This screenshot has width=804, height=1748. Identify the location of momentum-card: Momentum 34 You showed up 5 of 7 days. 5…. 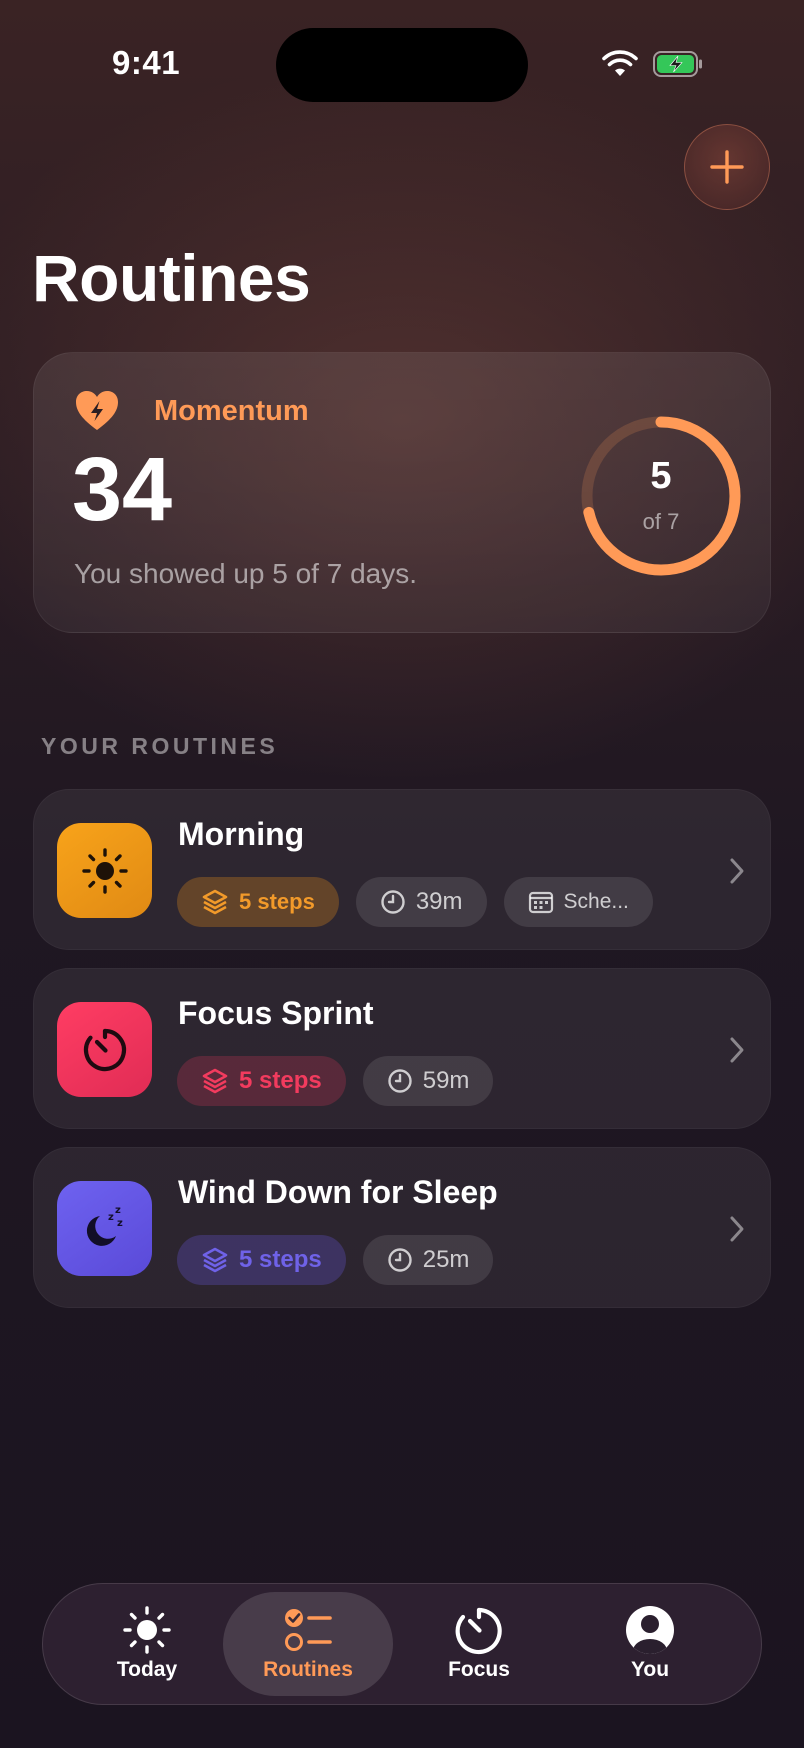
(402, 492).